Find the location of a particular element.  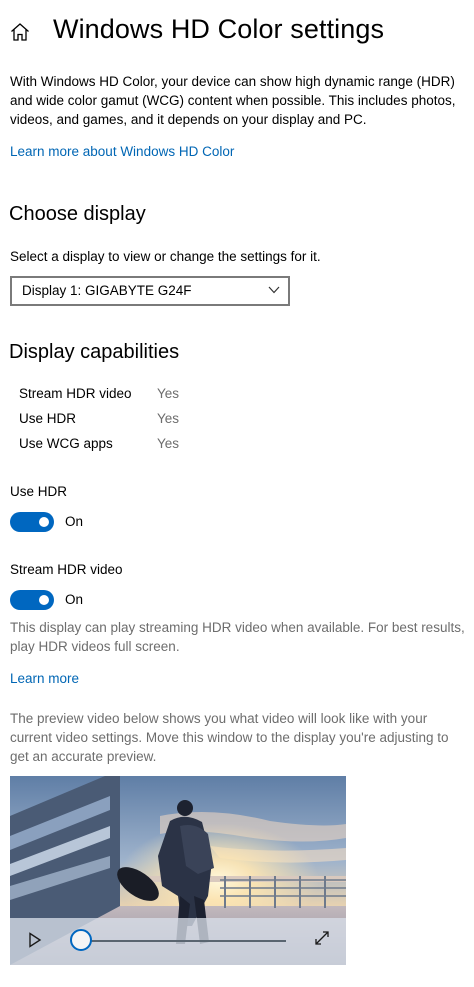

header: Windows HD Color settings is located at coordinates (237, 32).